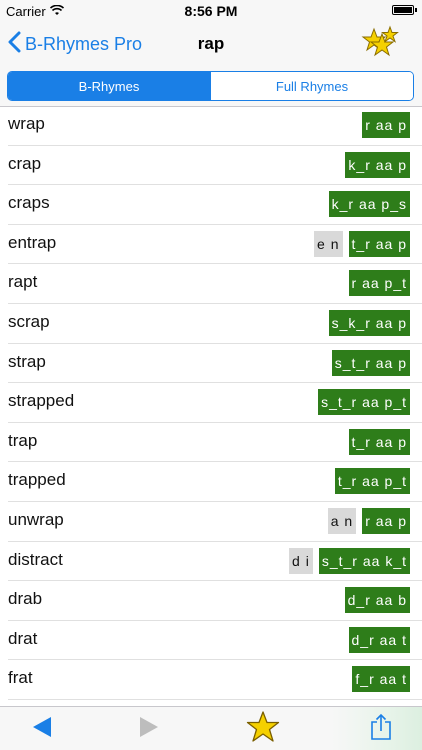 The height and width of the screenshot is (750, 422). I want to click on rhyme-word: strapped, so click(41, 401).